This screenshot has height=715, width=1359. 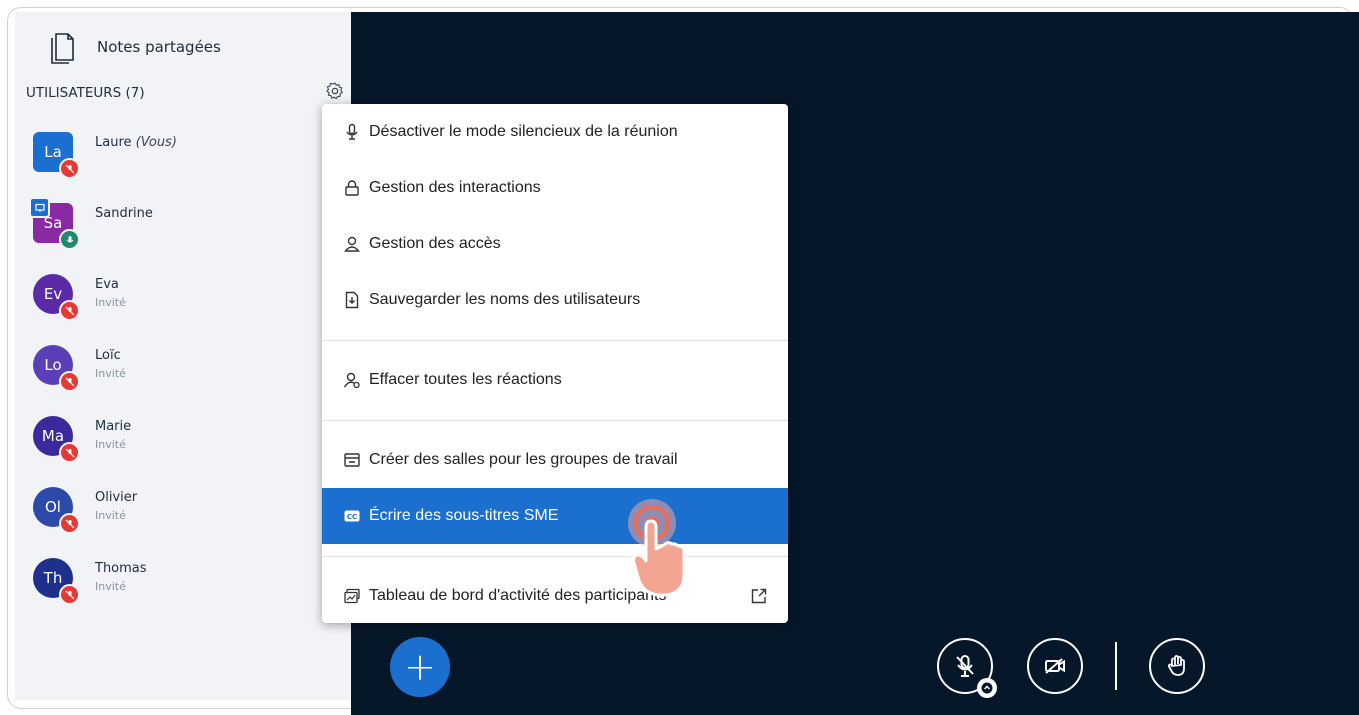 What do you see at coordinates (159, 47) in the screenshot?
I see `shared-notes-label: Notes partagées` at bounding box center [159, 47].